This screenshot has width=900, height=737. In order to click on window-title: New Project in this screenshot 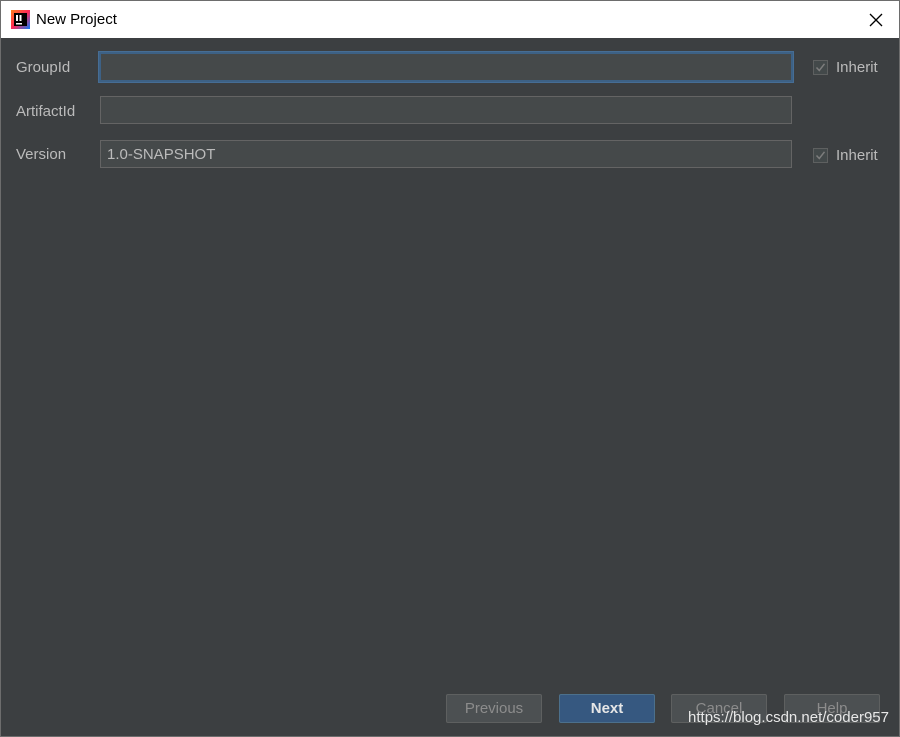, I will do `click(76, 19)`.